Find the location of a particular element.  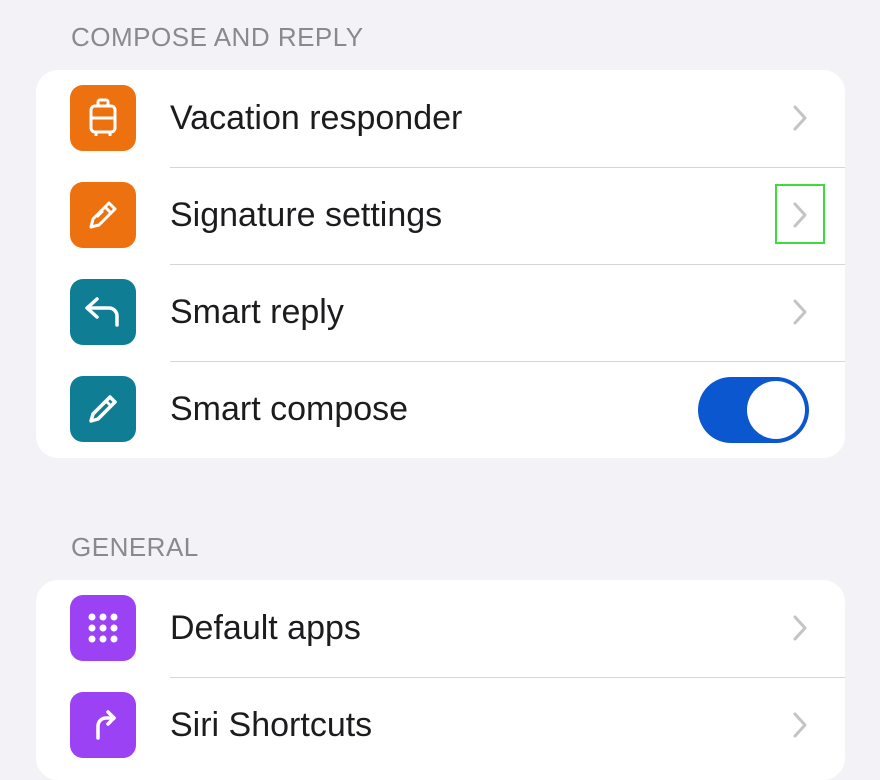

settings-row-label: Default apps is located at coordinates (265, 628).